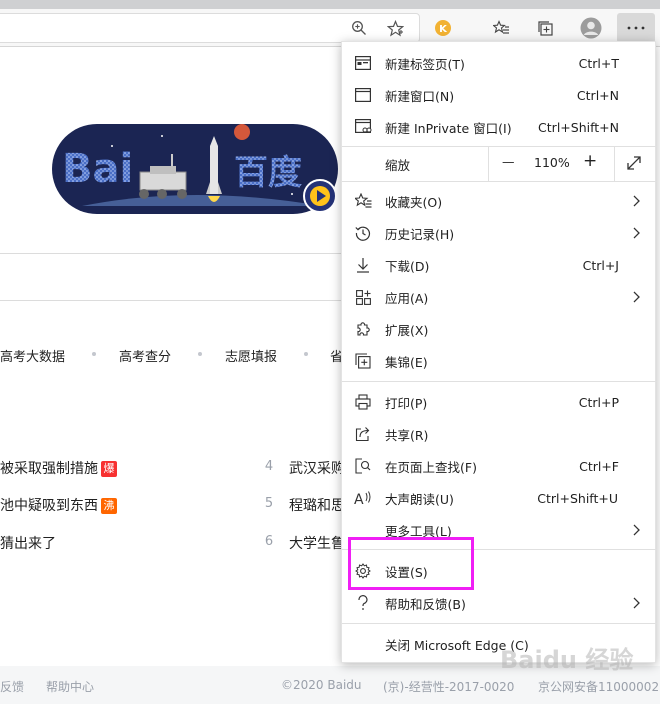 The image size is (660, 704). What do you see at coordinates (109, 506) in the screenshot?
I see `boil-badge: 沸` at bounding box center [109, 506].